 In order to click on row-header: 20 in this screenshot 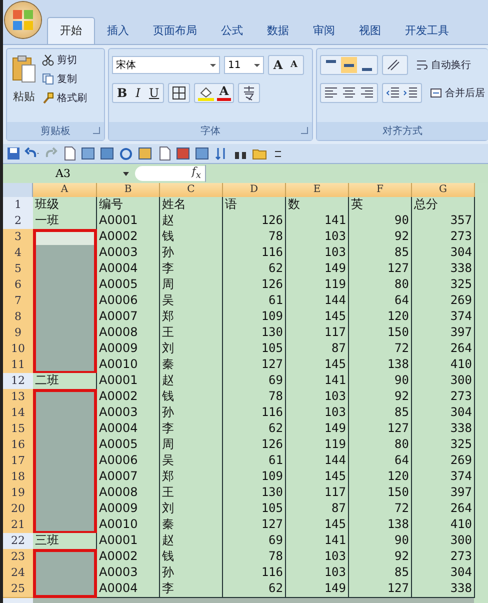, I will do `click(18, 509)`.